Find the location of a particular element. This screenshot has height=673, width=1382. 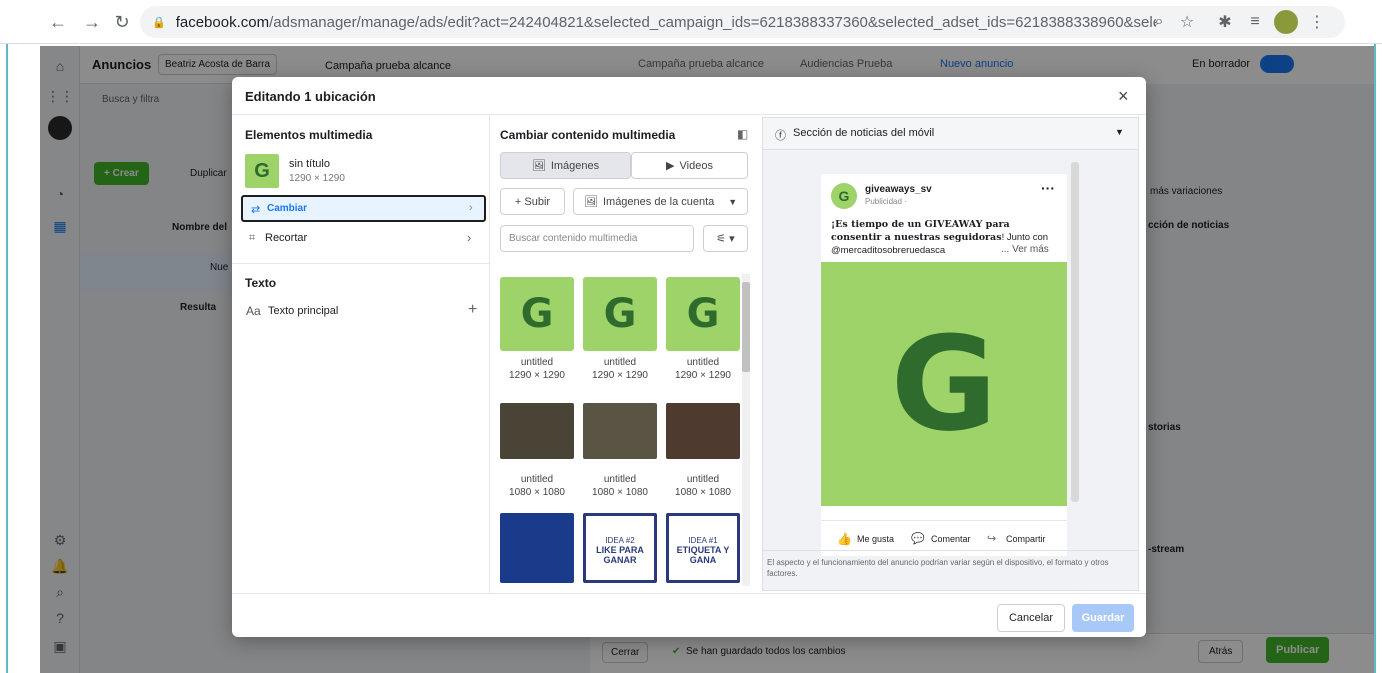

post-text: ! Junto con is located at coordinates (1025, 237).